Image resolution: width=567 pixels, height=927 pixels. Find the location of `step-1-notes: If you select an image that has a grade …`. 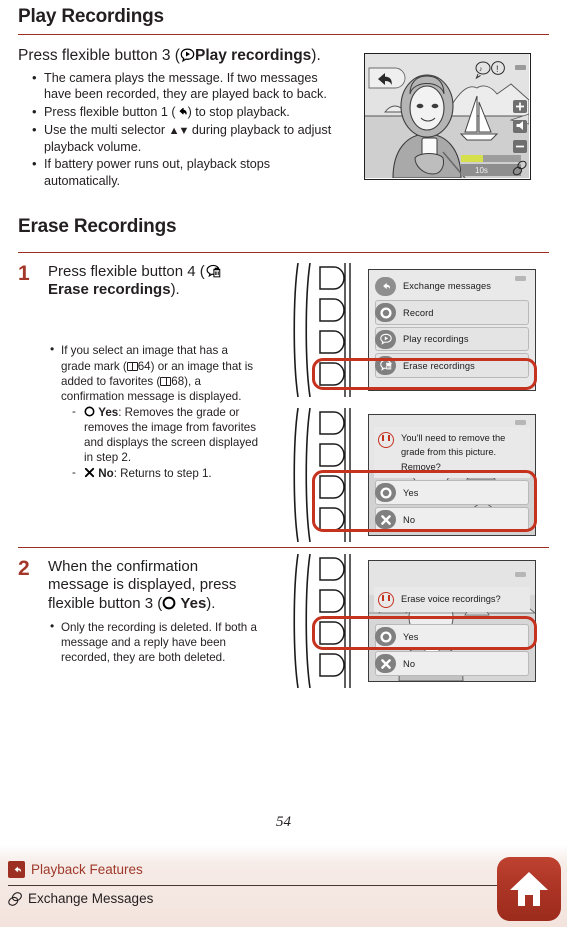

step-1-notes: If you select an image that has a grade … is located at coordinates (153, 411).